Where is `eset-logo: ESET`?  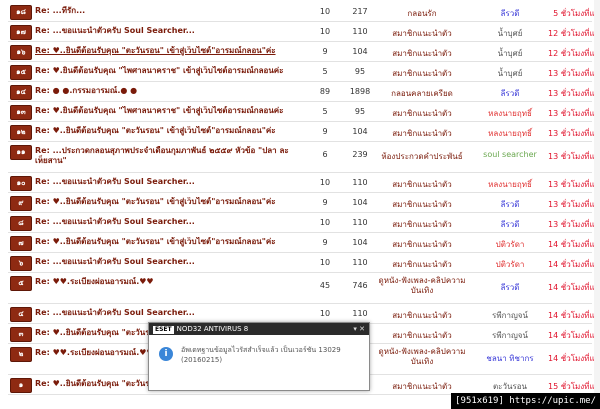
eset-logo: ESET is located at coordinates (163, 330).